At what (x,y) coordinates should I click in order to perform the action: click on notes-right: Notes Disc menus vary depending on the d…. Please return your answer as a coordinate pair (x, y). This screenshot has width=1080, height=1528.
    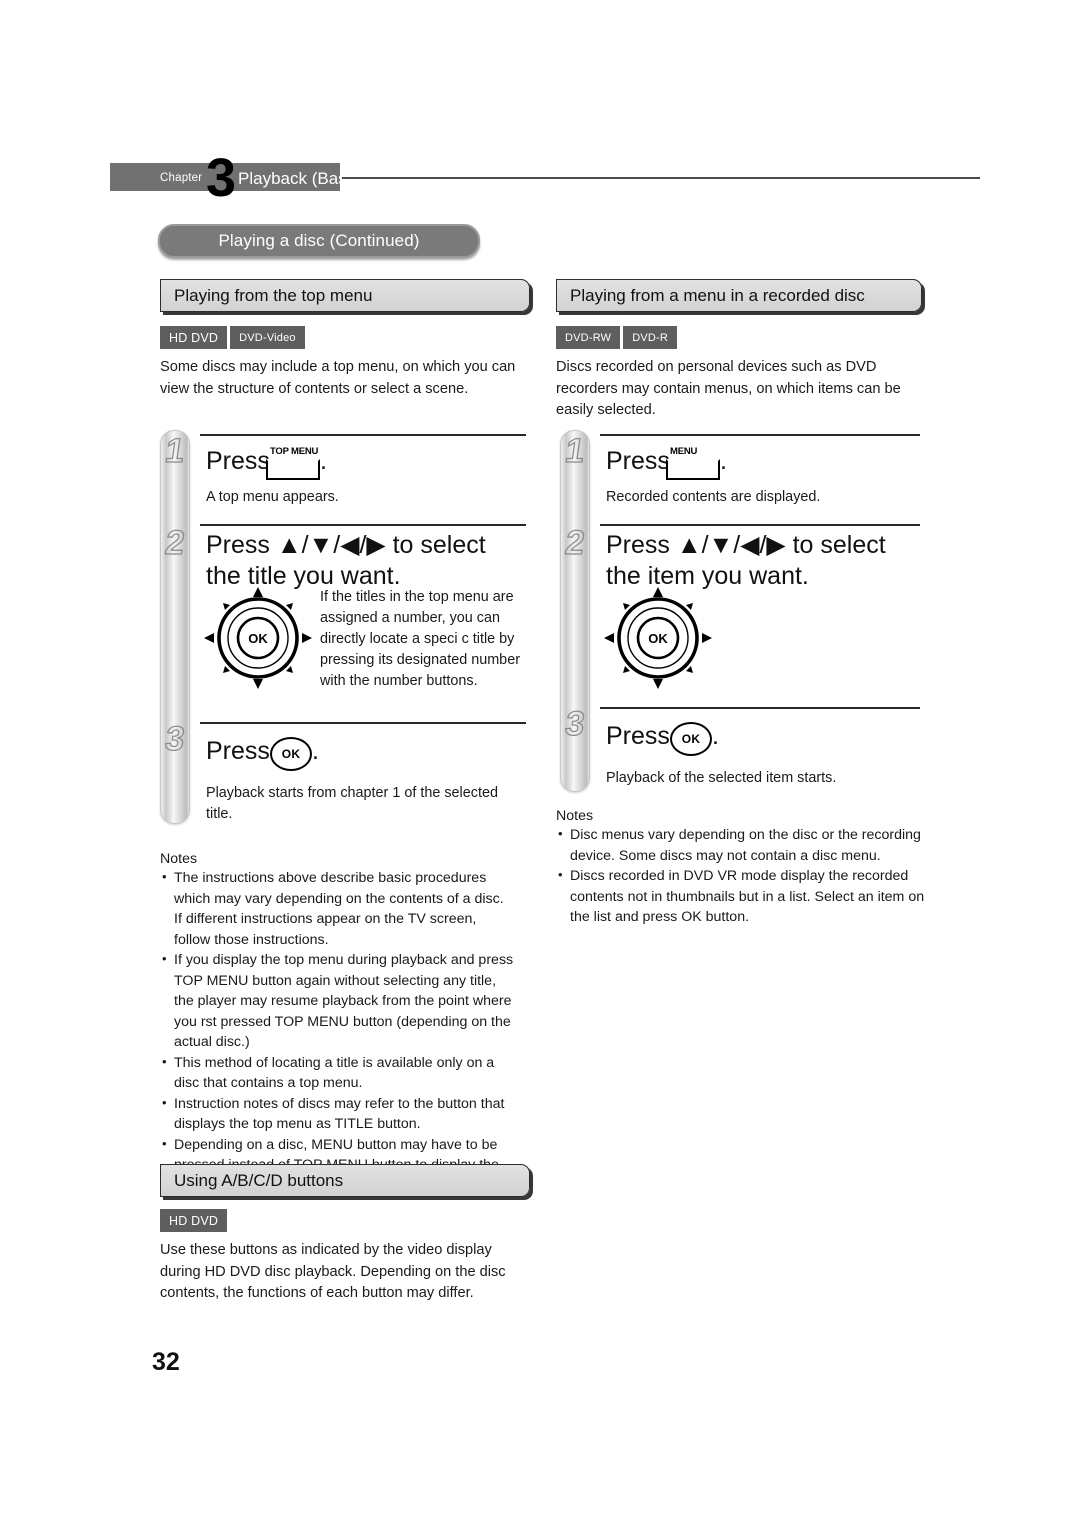
    Looking at the image, I should click on (741, 868).